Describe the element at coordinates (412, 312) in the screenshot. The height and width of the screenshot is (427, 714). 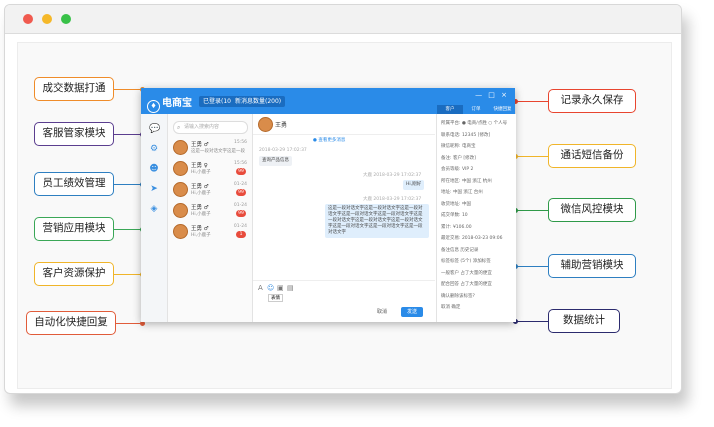
I see `send-button: 发送` at that location.